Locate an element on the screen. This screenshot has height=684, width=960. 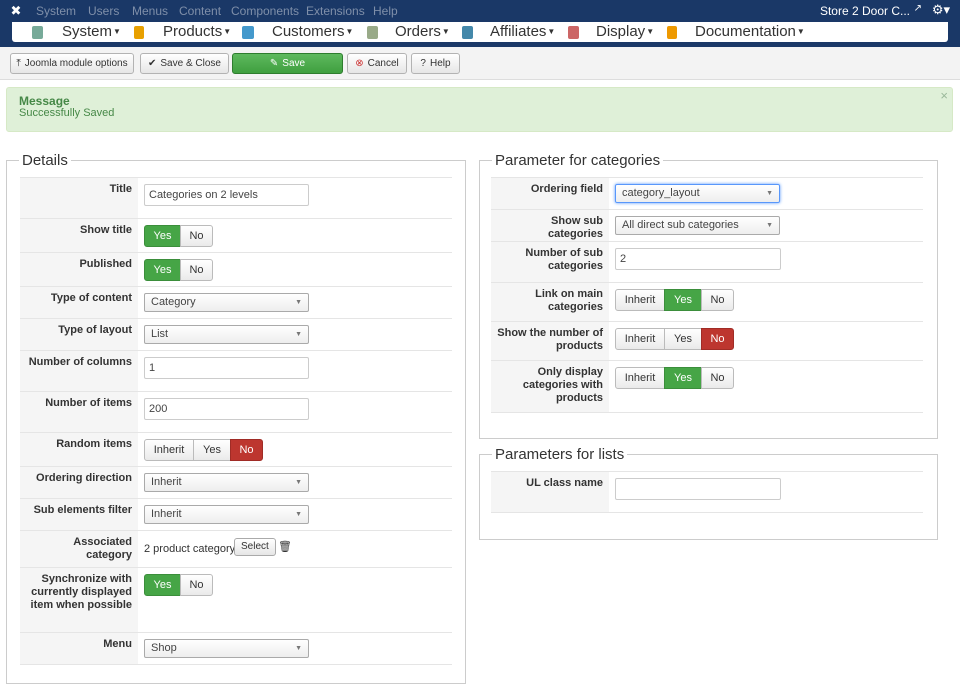
ul-class-row: UL class name is located at coordinates (707, 492).